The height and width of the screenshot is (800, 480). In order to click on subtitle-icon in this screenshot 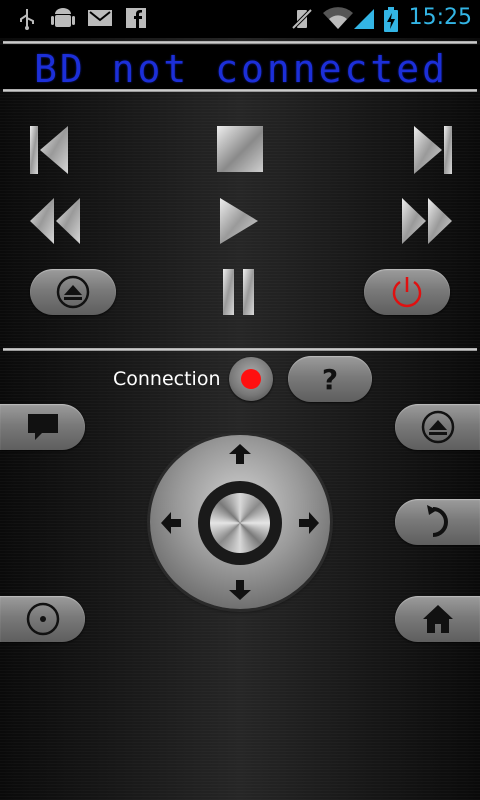, I will do `click(42, 427)`.